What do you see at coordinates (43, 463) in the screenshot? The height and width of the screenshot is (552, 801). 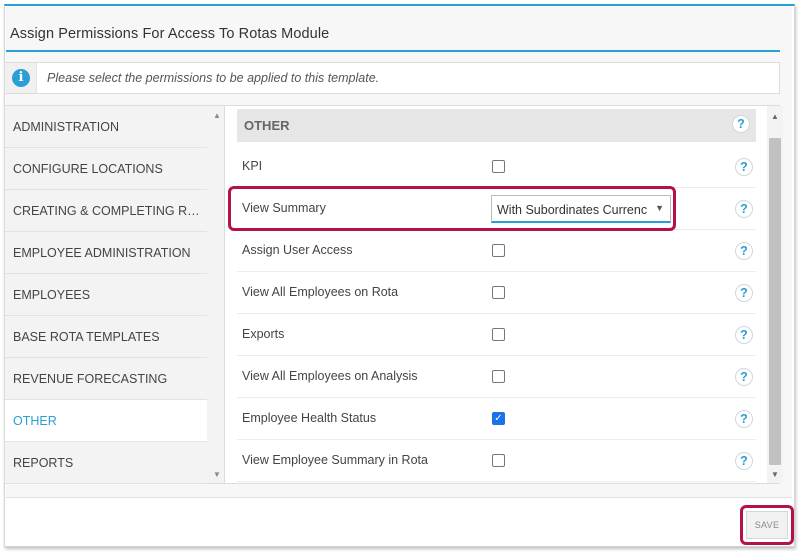 I see `sidebar-item-label: REPORTS` at bounding box center [43, 463].